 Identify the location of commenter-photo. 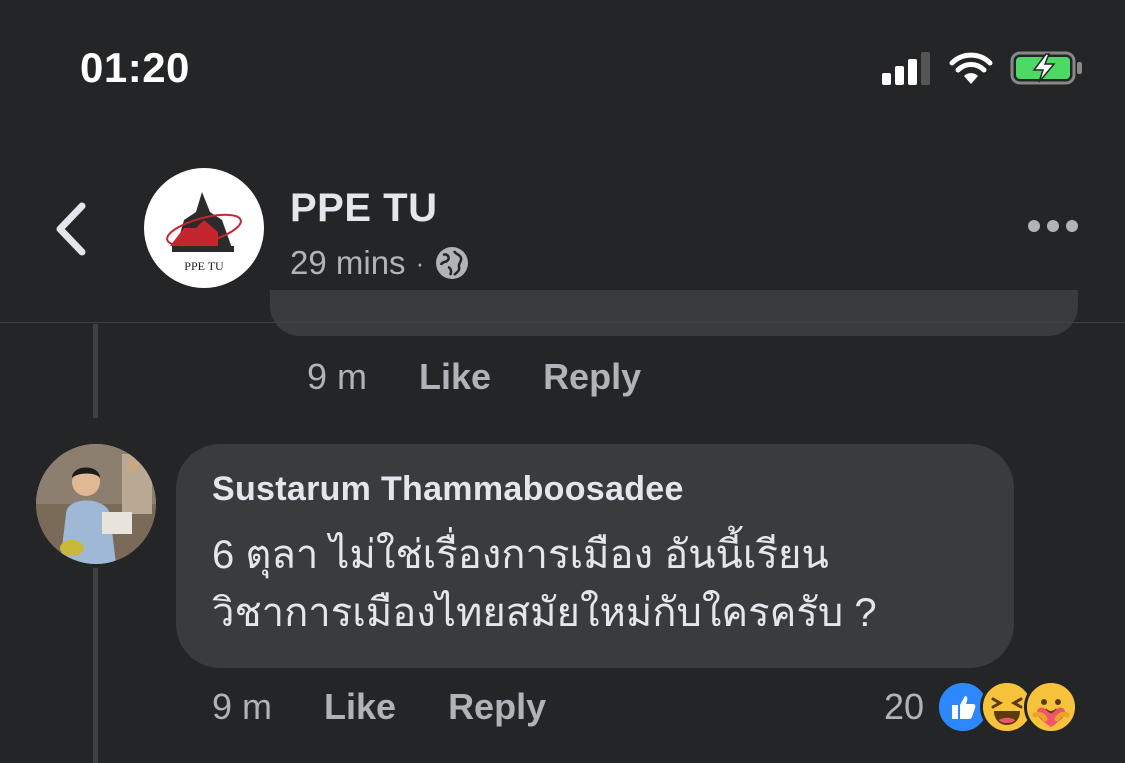
(96, 504).